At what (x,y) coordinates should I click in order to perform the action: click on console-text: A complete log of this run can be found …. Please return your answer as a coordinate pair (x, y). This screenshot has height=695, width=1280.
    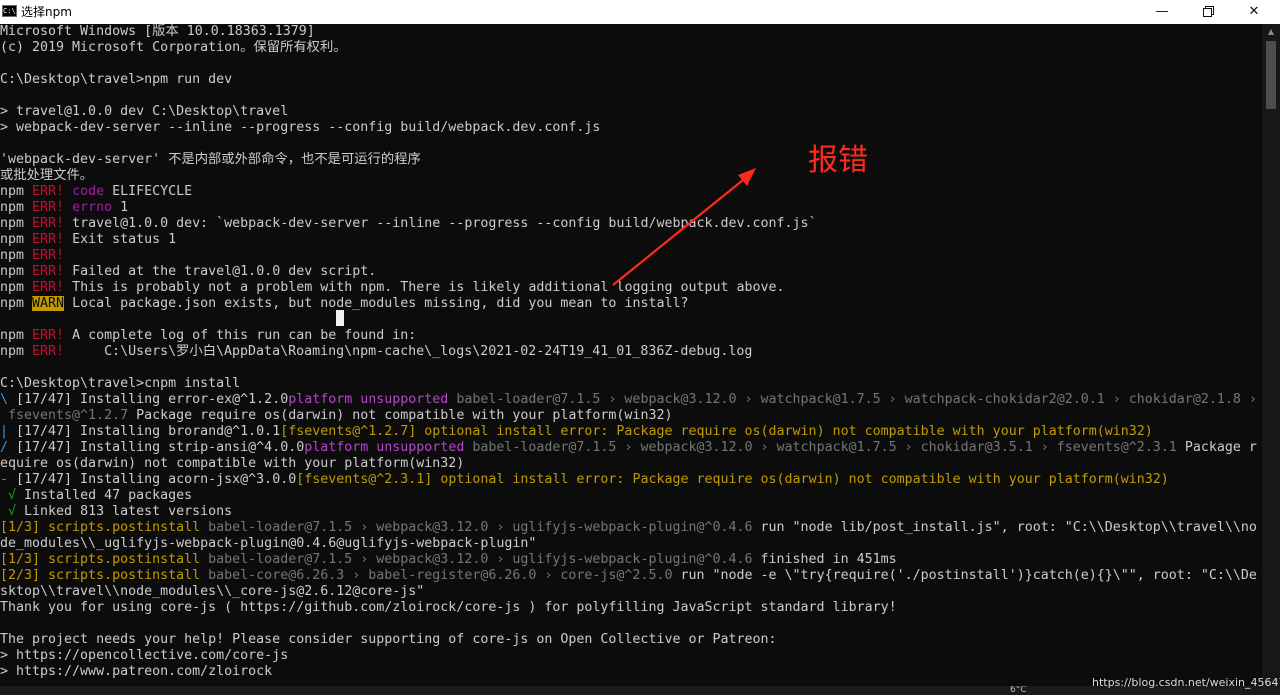
    Looking at the image, I should click on (240, 335).